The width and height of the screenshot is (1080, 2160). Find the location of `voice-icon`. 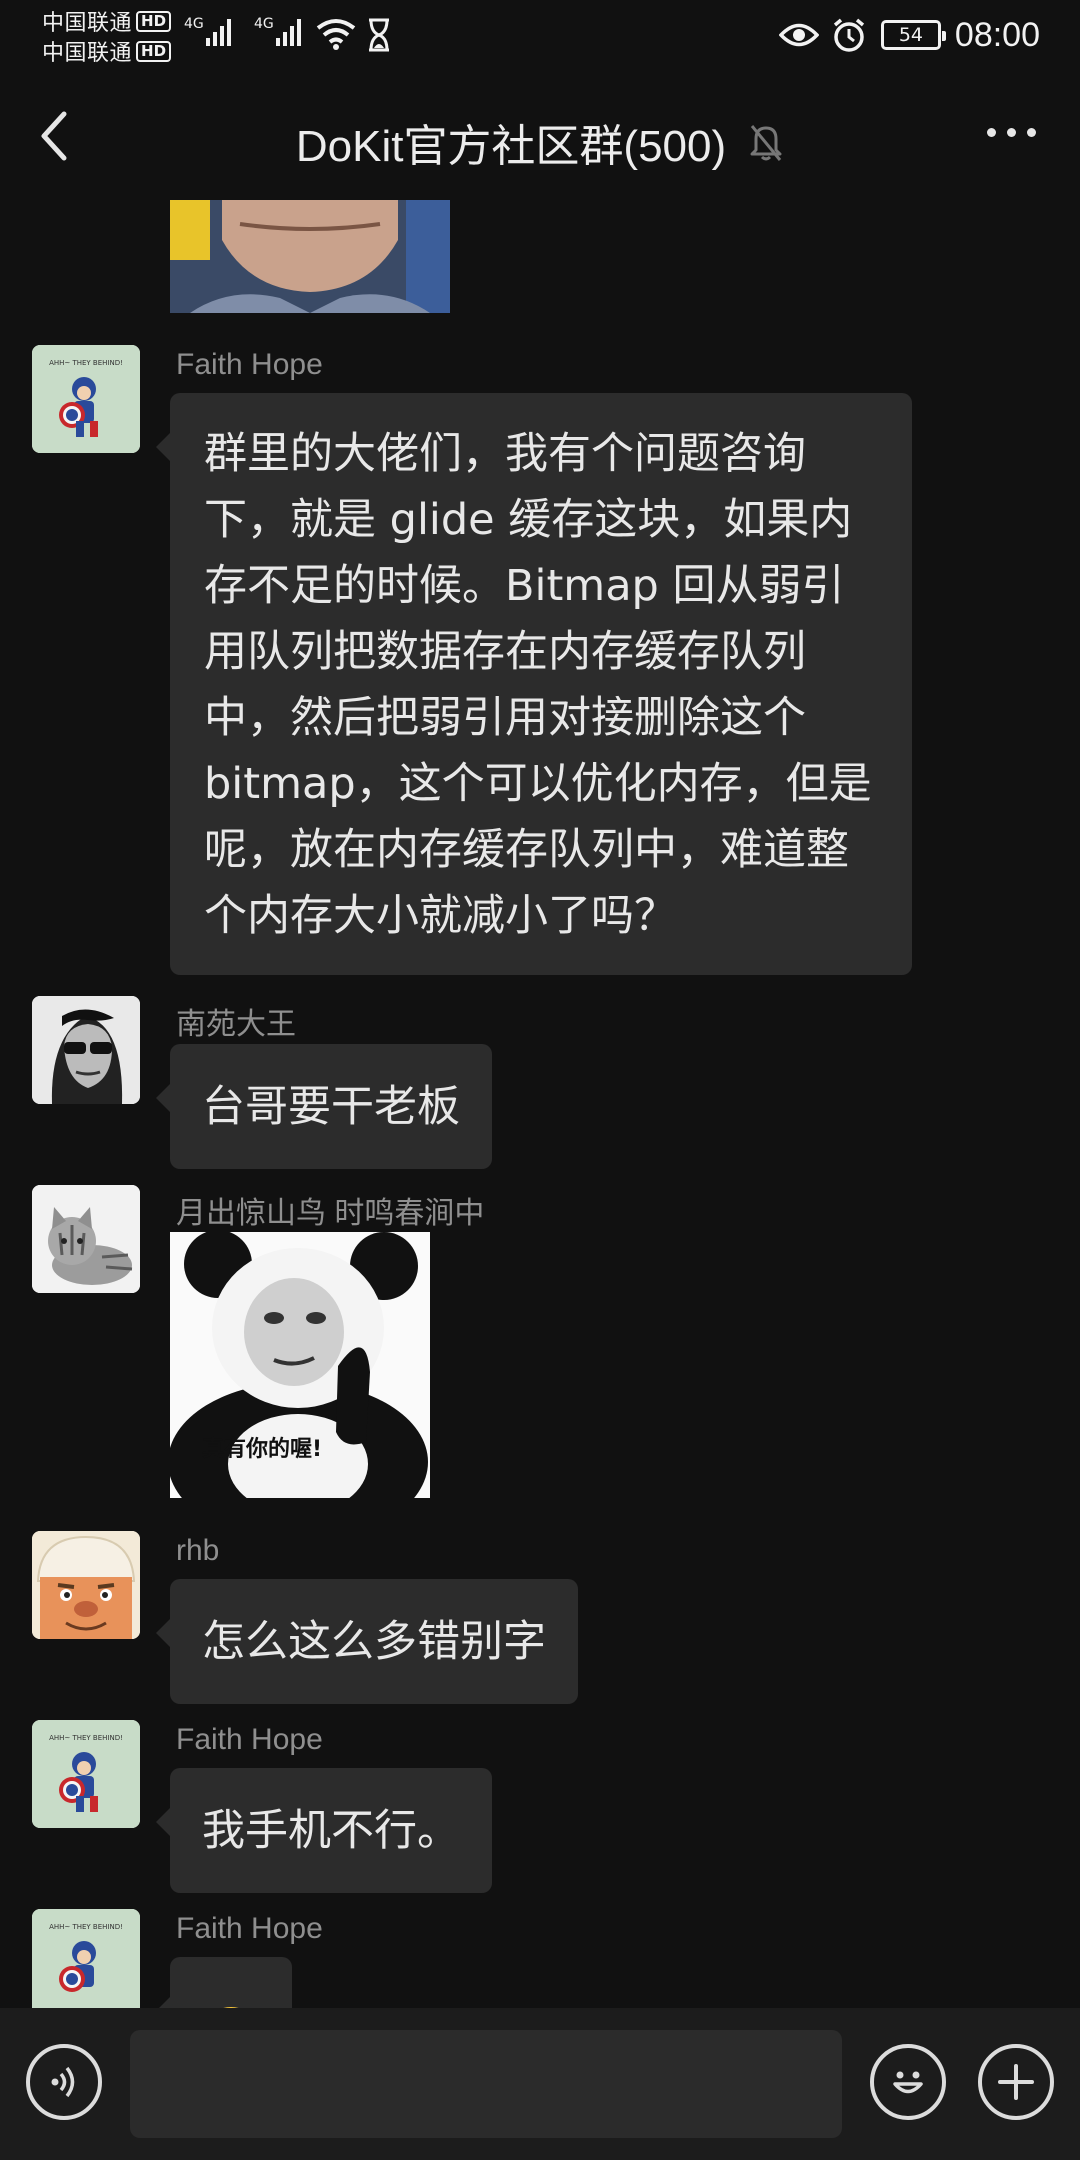

voice-icon is located at coordinates (63, 2082).